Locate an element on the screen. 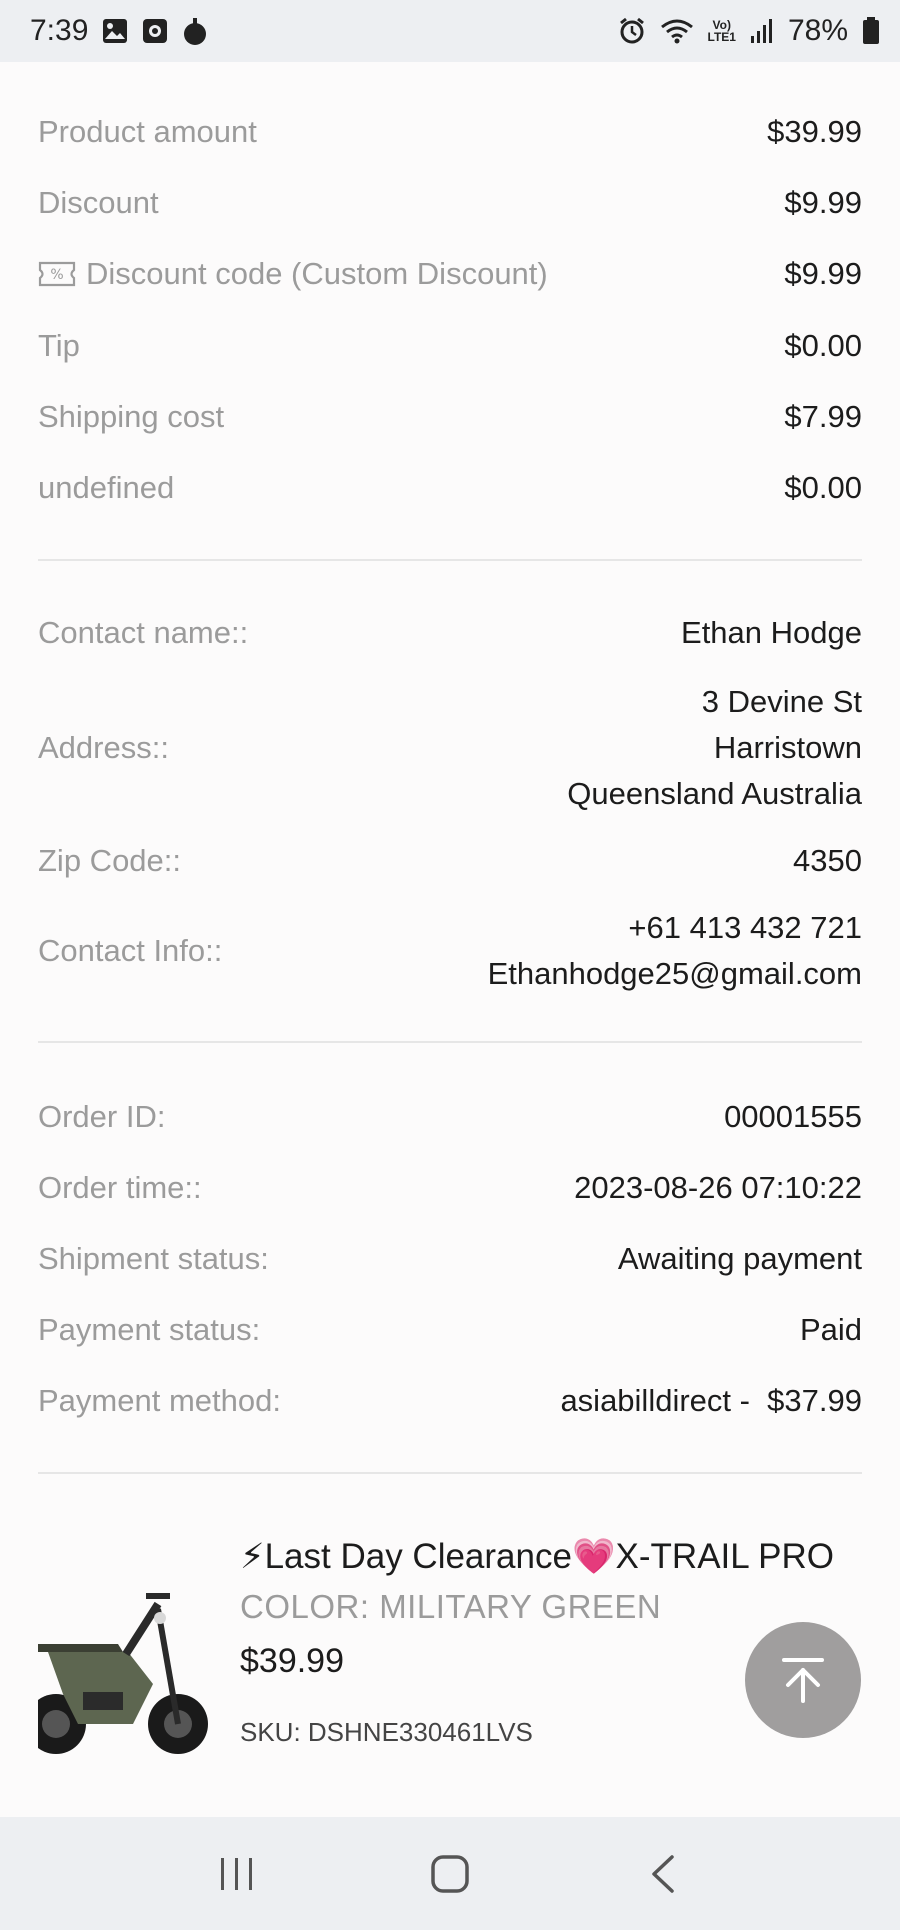 This screenshot has height=1930, width=900. address-line: Queensland Australia is located at coordinates (714, 793).